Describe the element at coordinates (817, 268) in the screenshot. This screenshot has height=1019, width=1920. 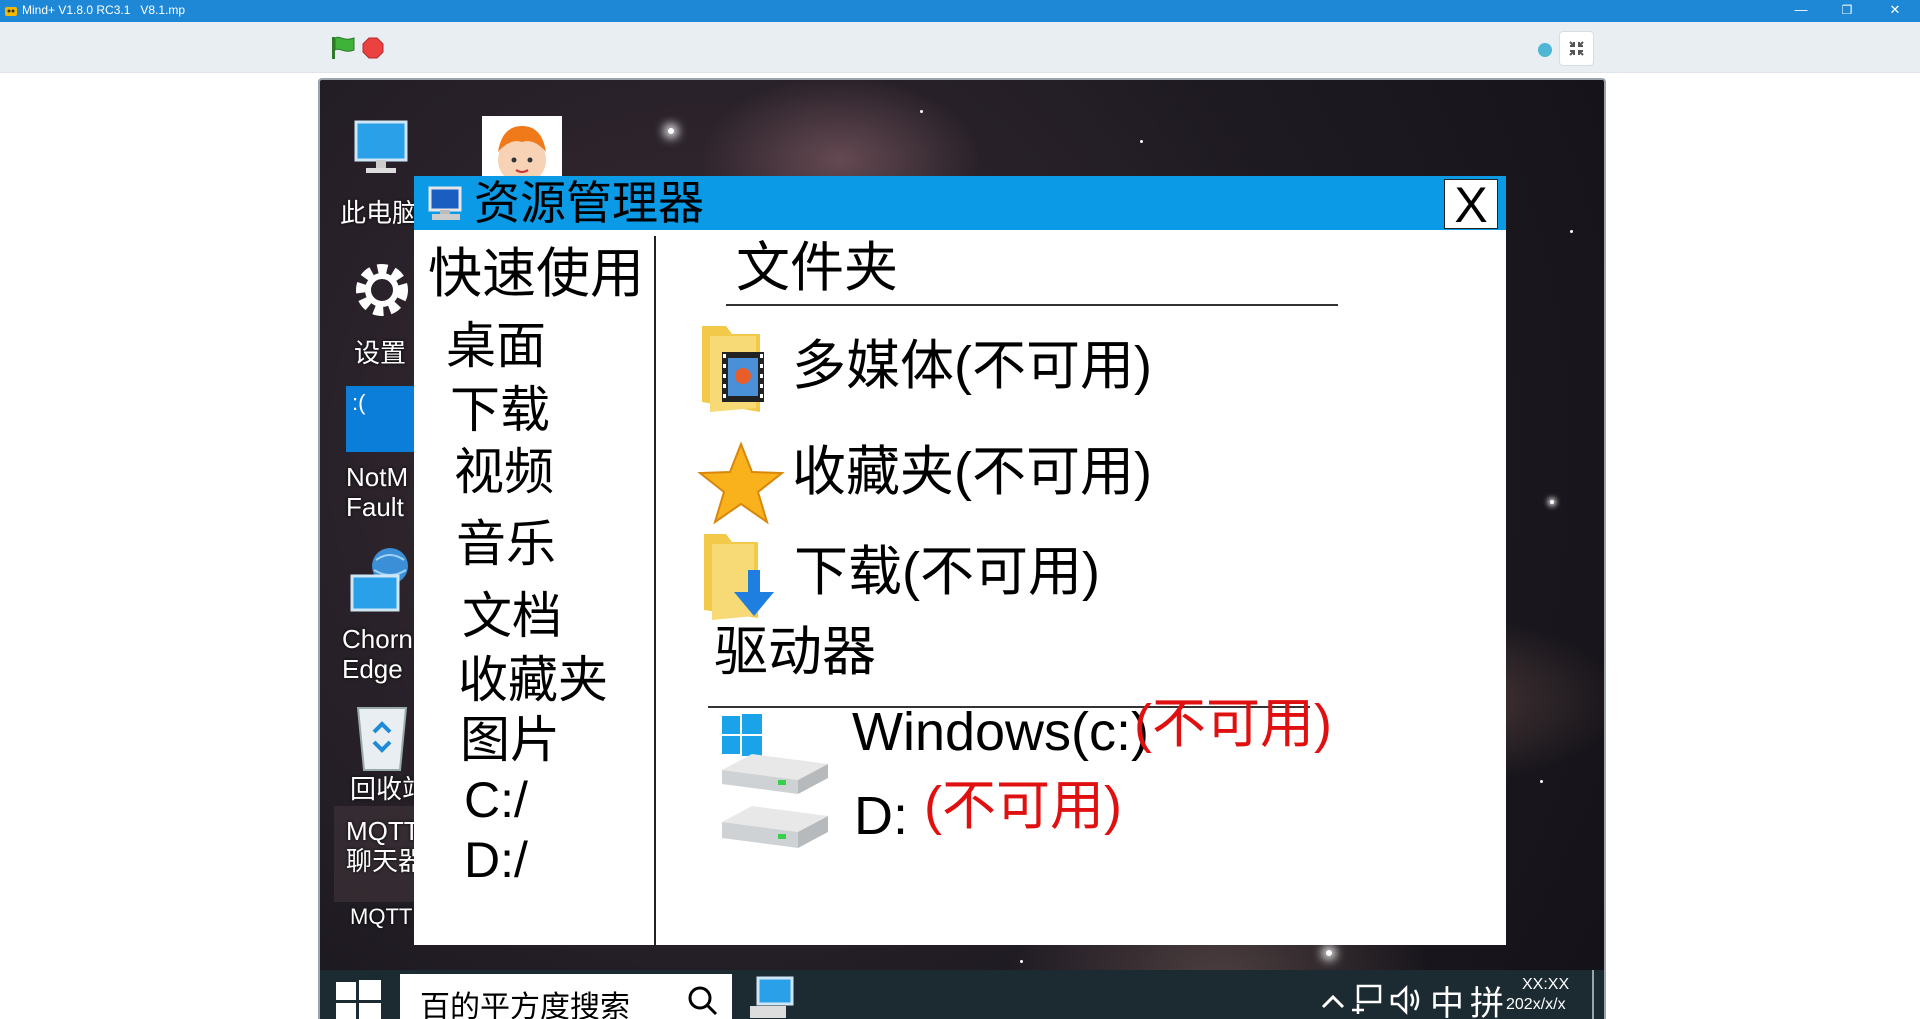
I see `folders-heading: 文件夹` at that location.